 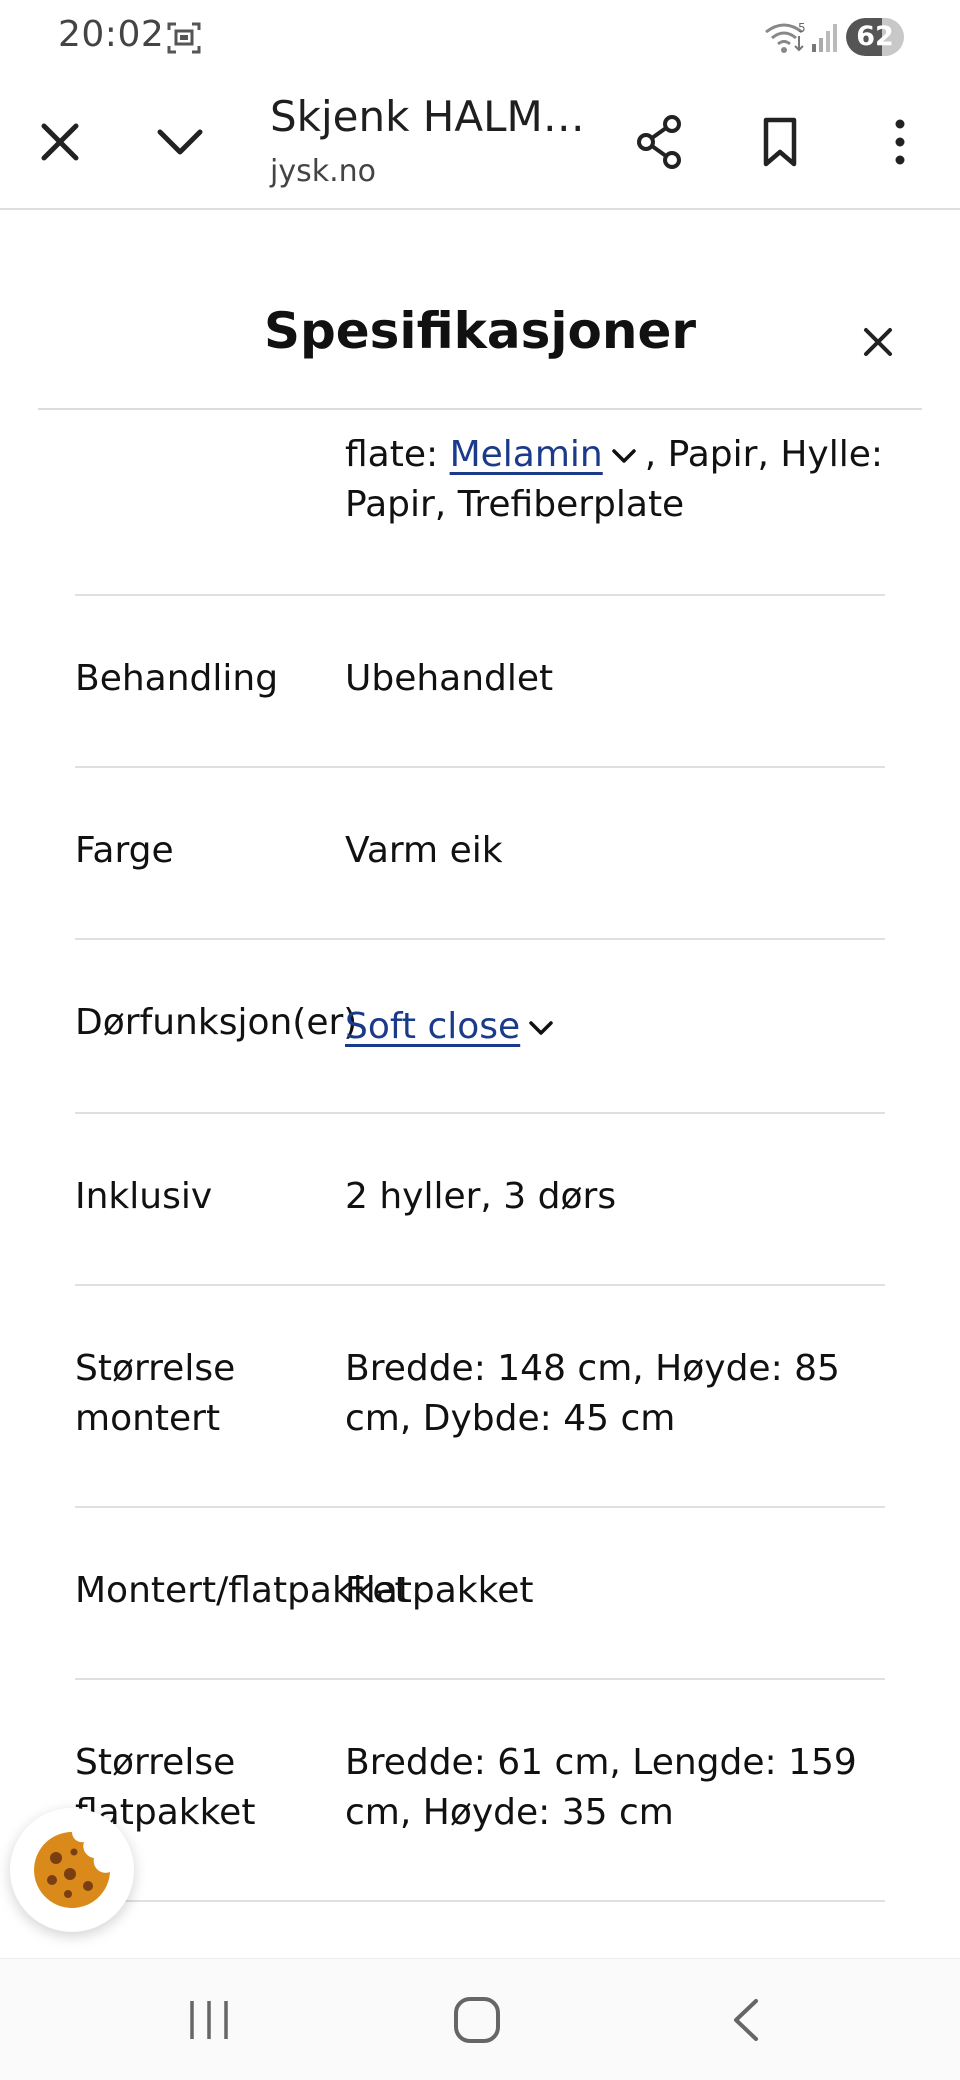 I want to click on spec-value: Varm eik, so click(x=424, y=850).